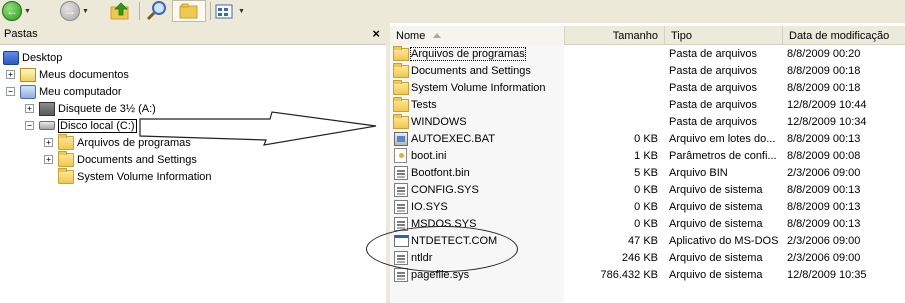 This screenshot has width=905, height=303. Describe the element at coordinates (824, 155) in the screenshot. I see `file-date: 8/8/2009 00:08` at that location.